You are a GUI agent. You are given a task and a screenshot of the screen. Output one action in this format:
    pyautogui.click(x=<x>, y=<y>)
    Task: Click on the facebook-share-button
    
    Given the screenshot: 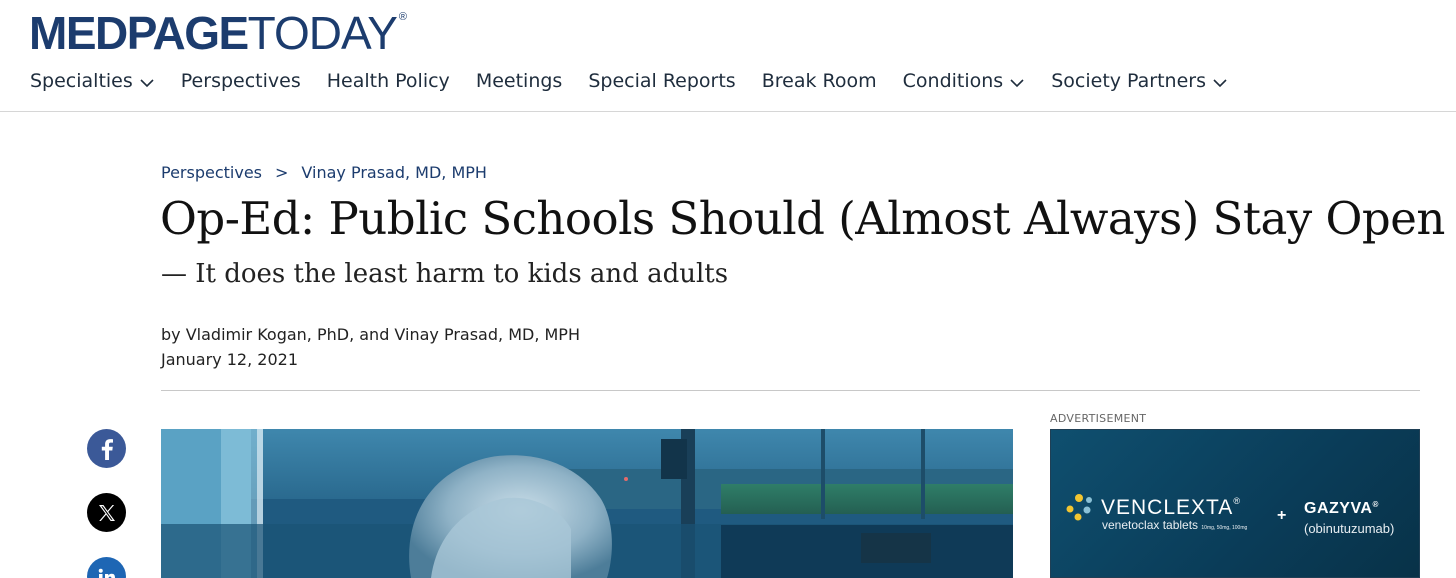 What is the action you would take?
    pyautogui.click(x=106, y=448)
    